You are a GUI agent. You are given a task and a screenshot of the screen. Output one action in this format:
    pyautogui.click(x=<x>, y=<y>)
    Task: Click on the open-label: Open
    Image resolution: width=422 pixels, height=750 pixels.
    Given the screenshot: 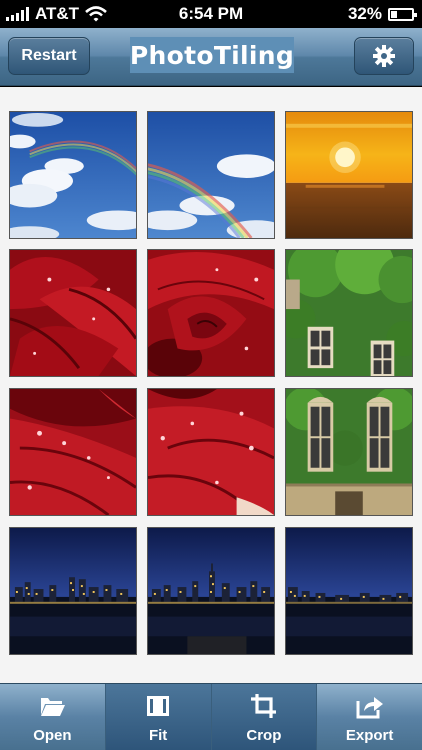 What is the action you would take?
    pyautogui.click(x=52, y=735)
    